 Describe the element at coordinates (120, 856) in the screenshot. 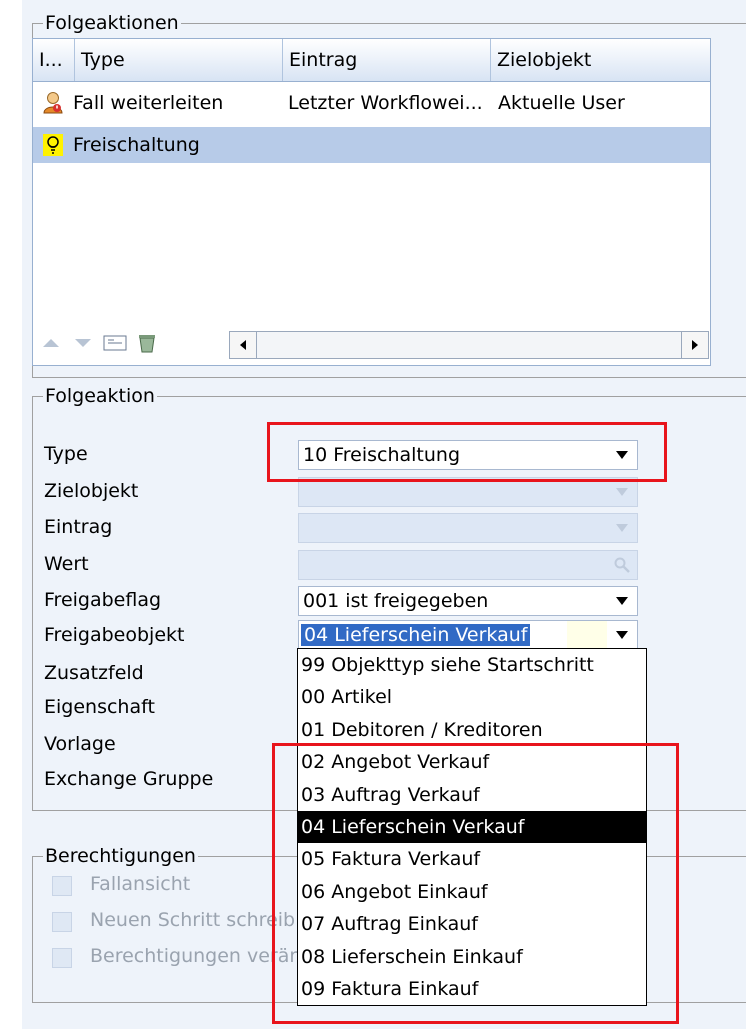

I see `berechtigungen-legend: Berechtigungen` at that location.